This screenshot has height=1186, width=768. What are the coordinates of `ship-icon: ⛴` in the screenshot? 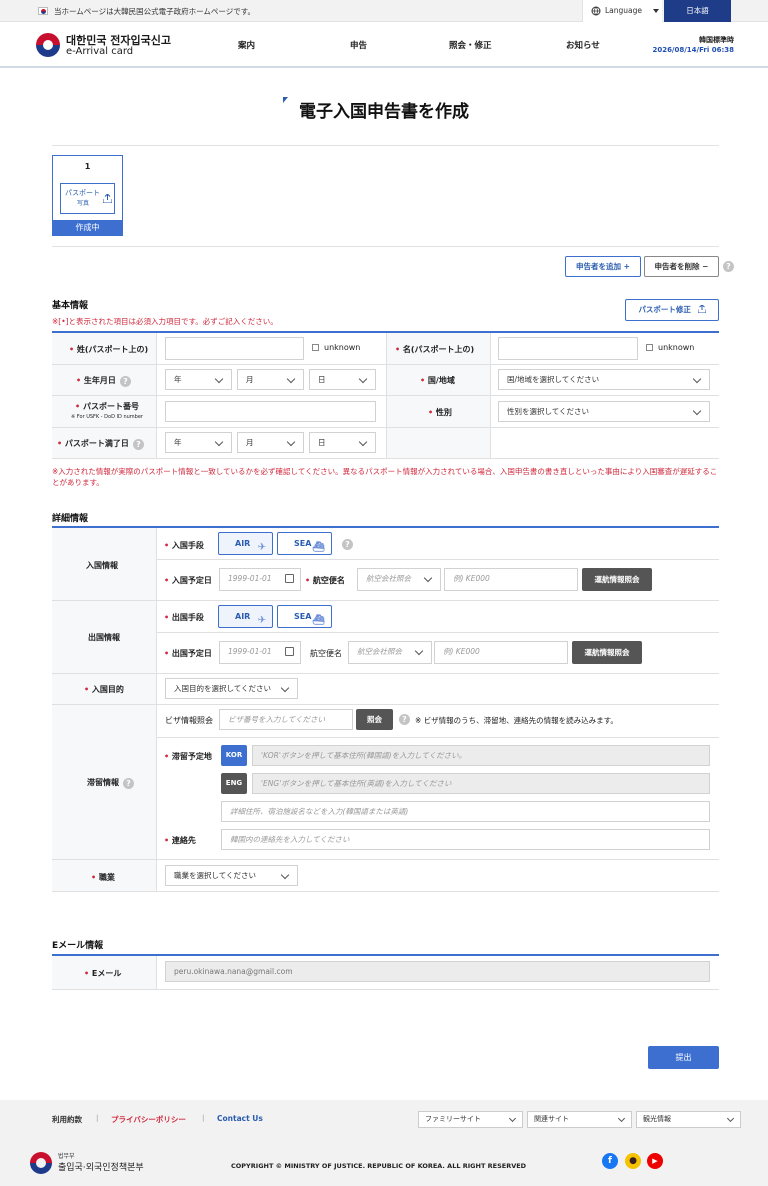 It's located at (318, 547).